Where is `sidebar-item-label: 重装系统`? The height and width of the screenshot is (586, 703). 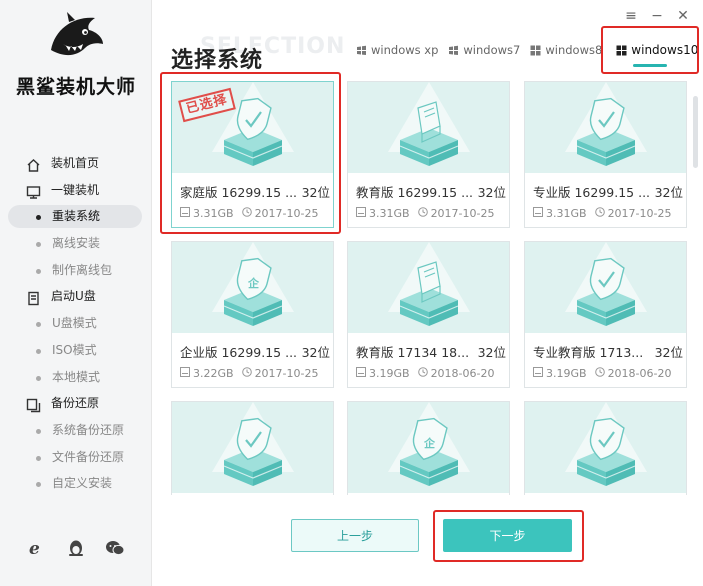
sidebar-item-label: 重装系统 is located at coordinates (76, 216).